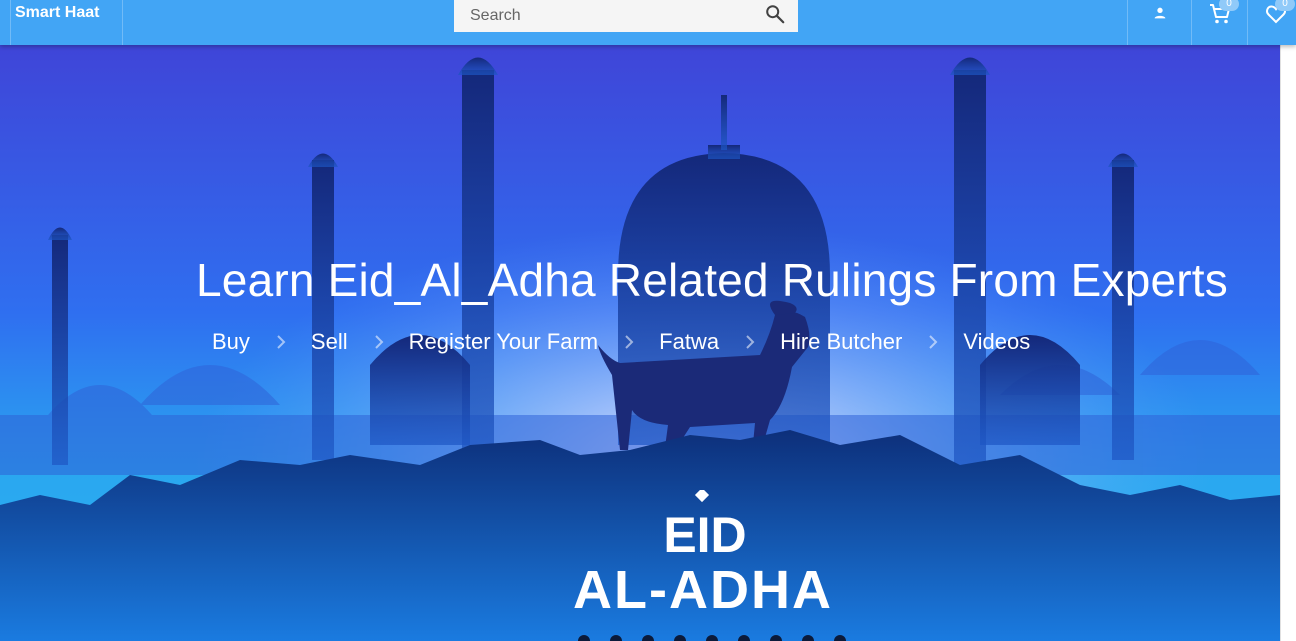 Image resolution: width=1296 pixels, height=641 pixels. I want to click on cart-button: 0, so click(1219, 22).